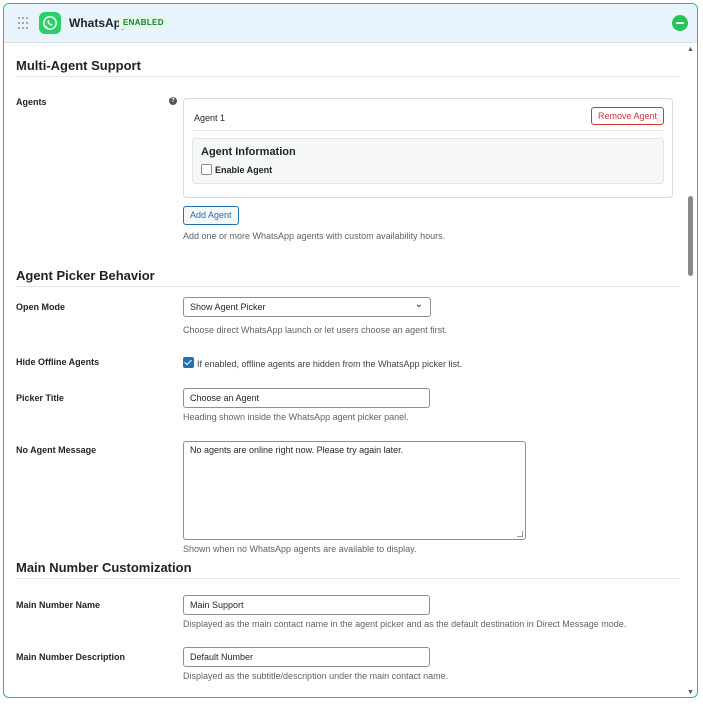  I want to click on hide-offline-label: Hide Offline Agents, so click(58, 362).